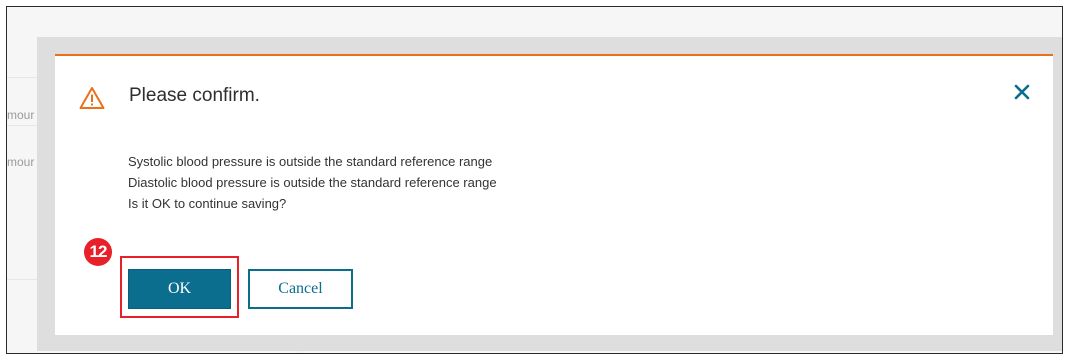 This screenshot has height=360, width=1070. I want to click on step-number-badge: 12, so click(98, 252).